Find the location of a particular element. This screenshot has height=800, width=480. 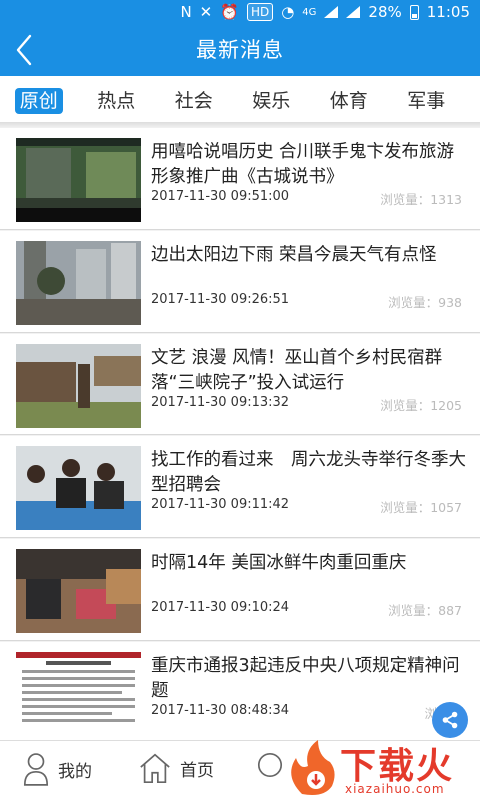

tab-label: 热点 is located at coordinates (116, 100).